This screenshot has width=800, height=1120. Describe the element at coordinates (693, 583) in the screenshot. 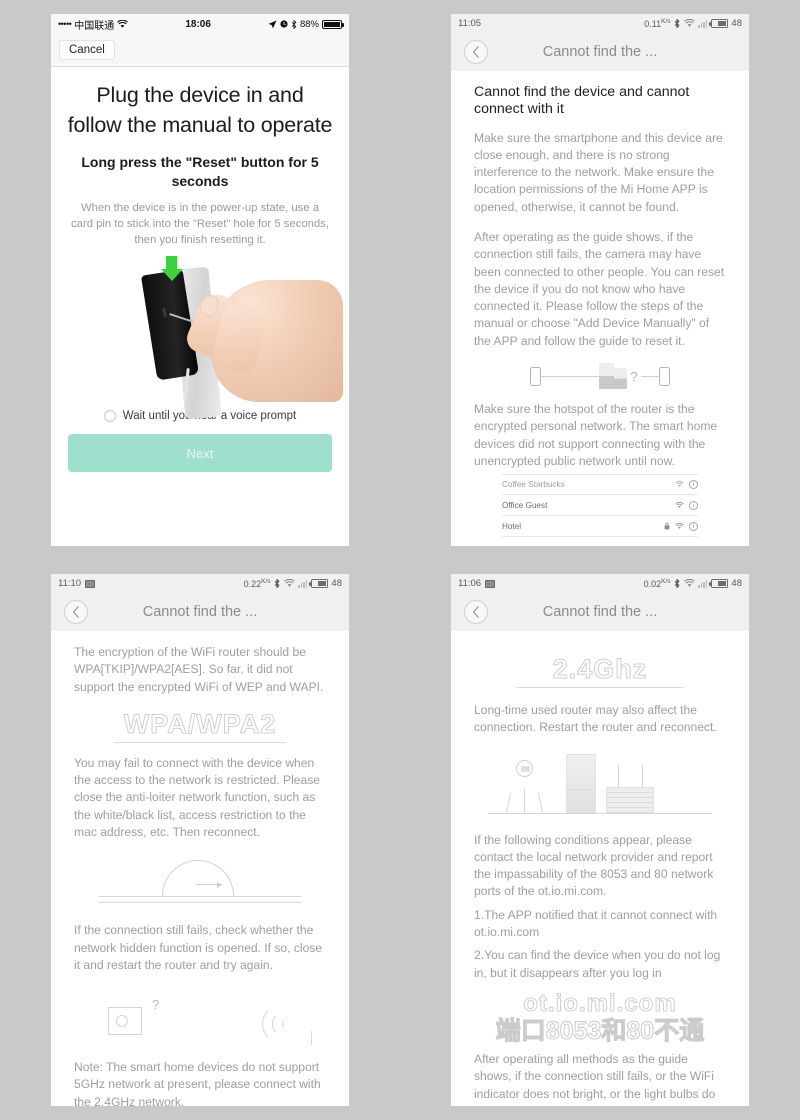

I see `status-right: 0.02K/s 48` at that location.